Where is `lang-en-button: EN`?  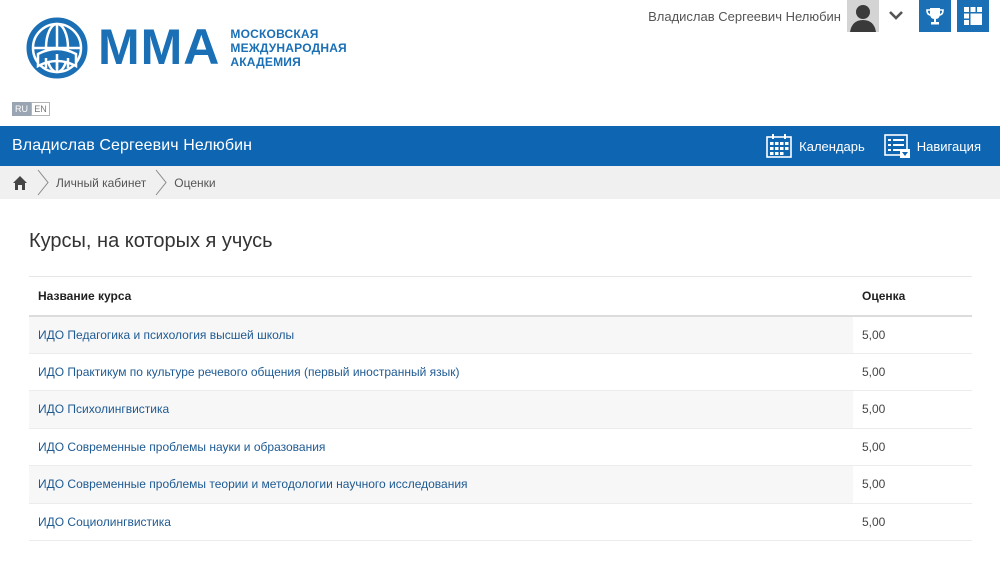 lang-en-button: EN is located at coordinates (40, 109).